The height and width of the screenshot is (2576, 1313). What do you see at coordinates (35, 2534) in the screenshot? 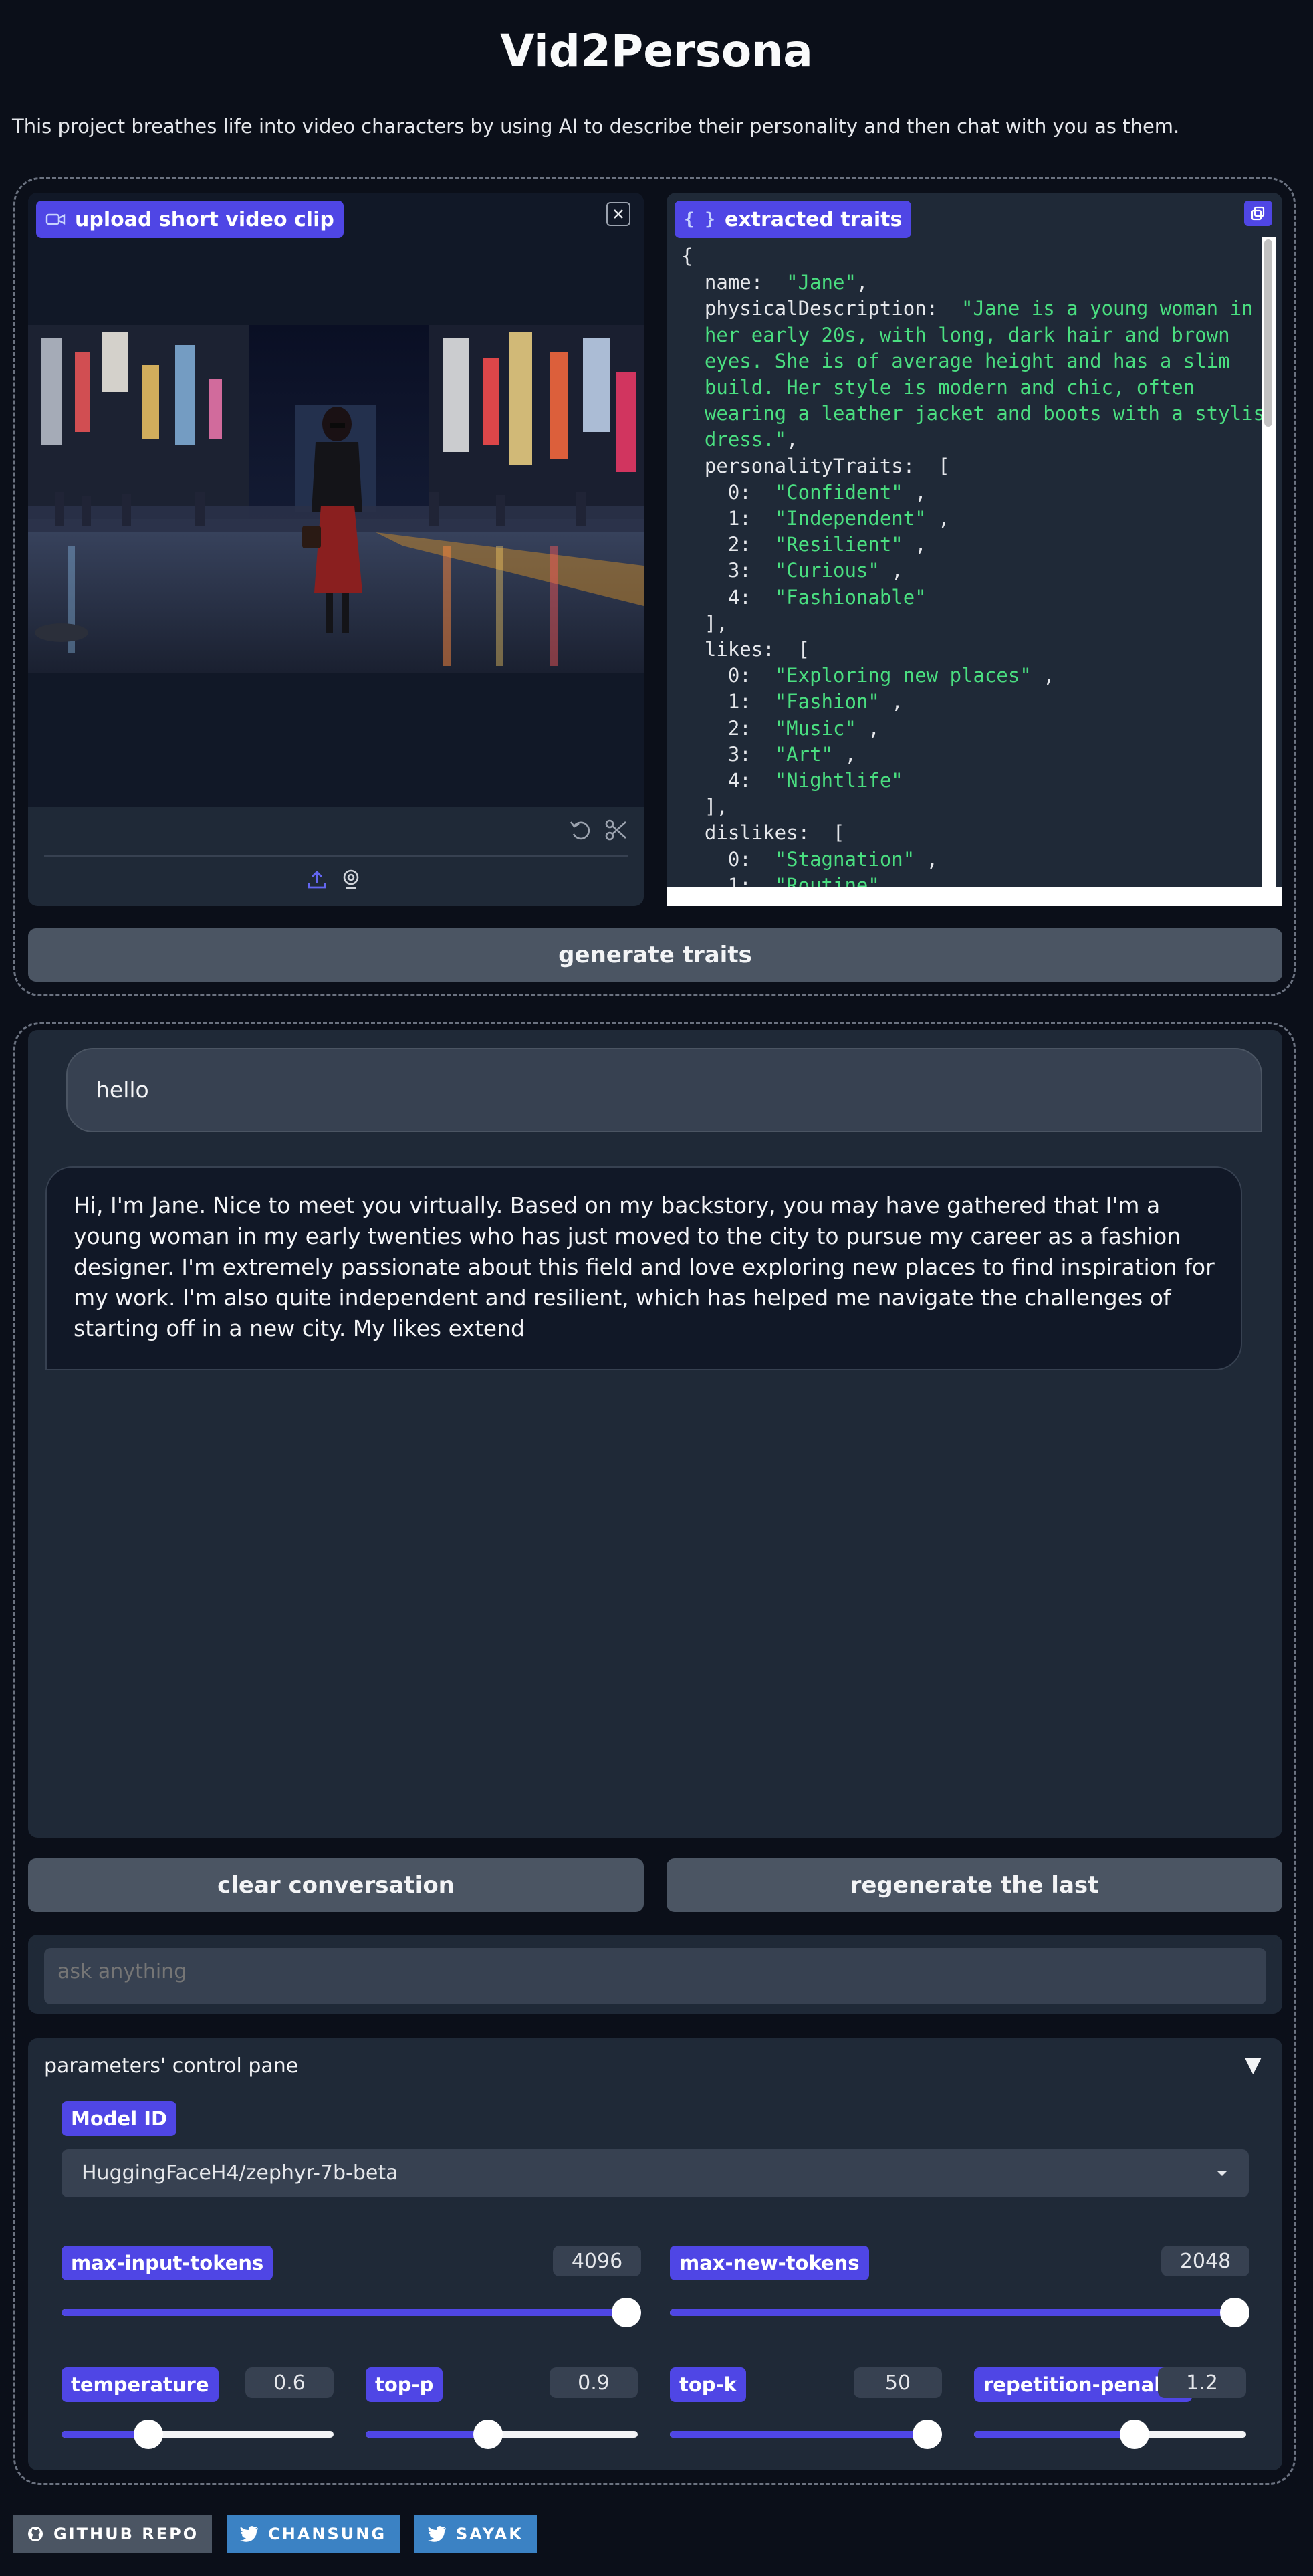
I see `github-icon` at bounding box center [35, 2534].